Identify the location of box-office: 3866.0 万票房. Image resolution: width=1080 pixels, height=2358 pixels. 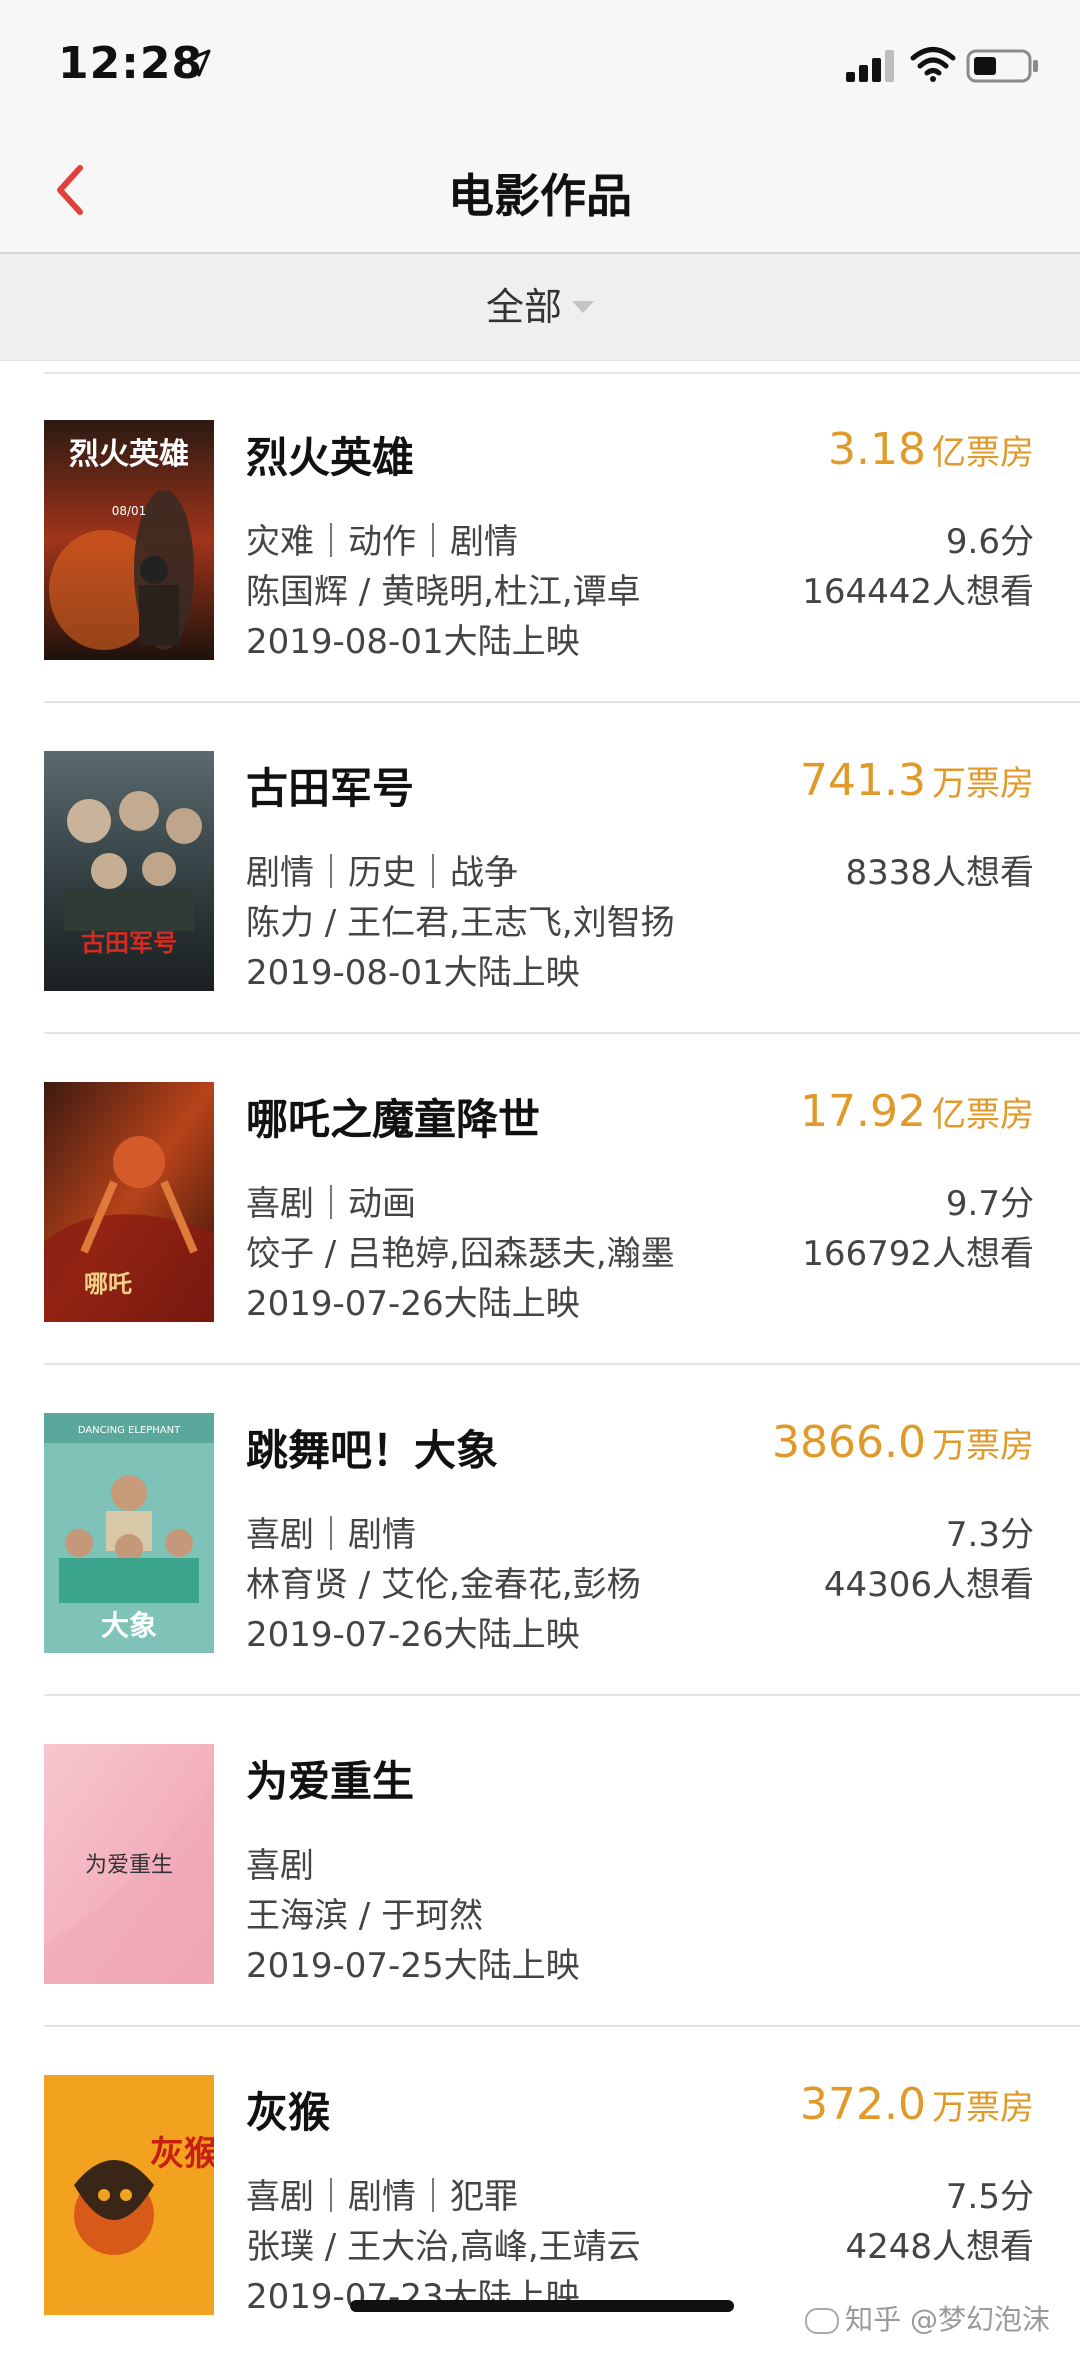
(903, 1442).